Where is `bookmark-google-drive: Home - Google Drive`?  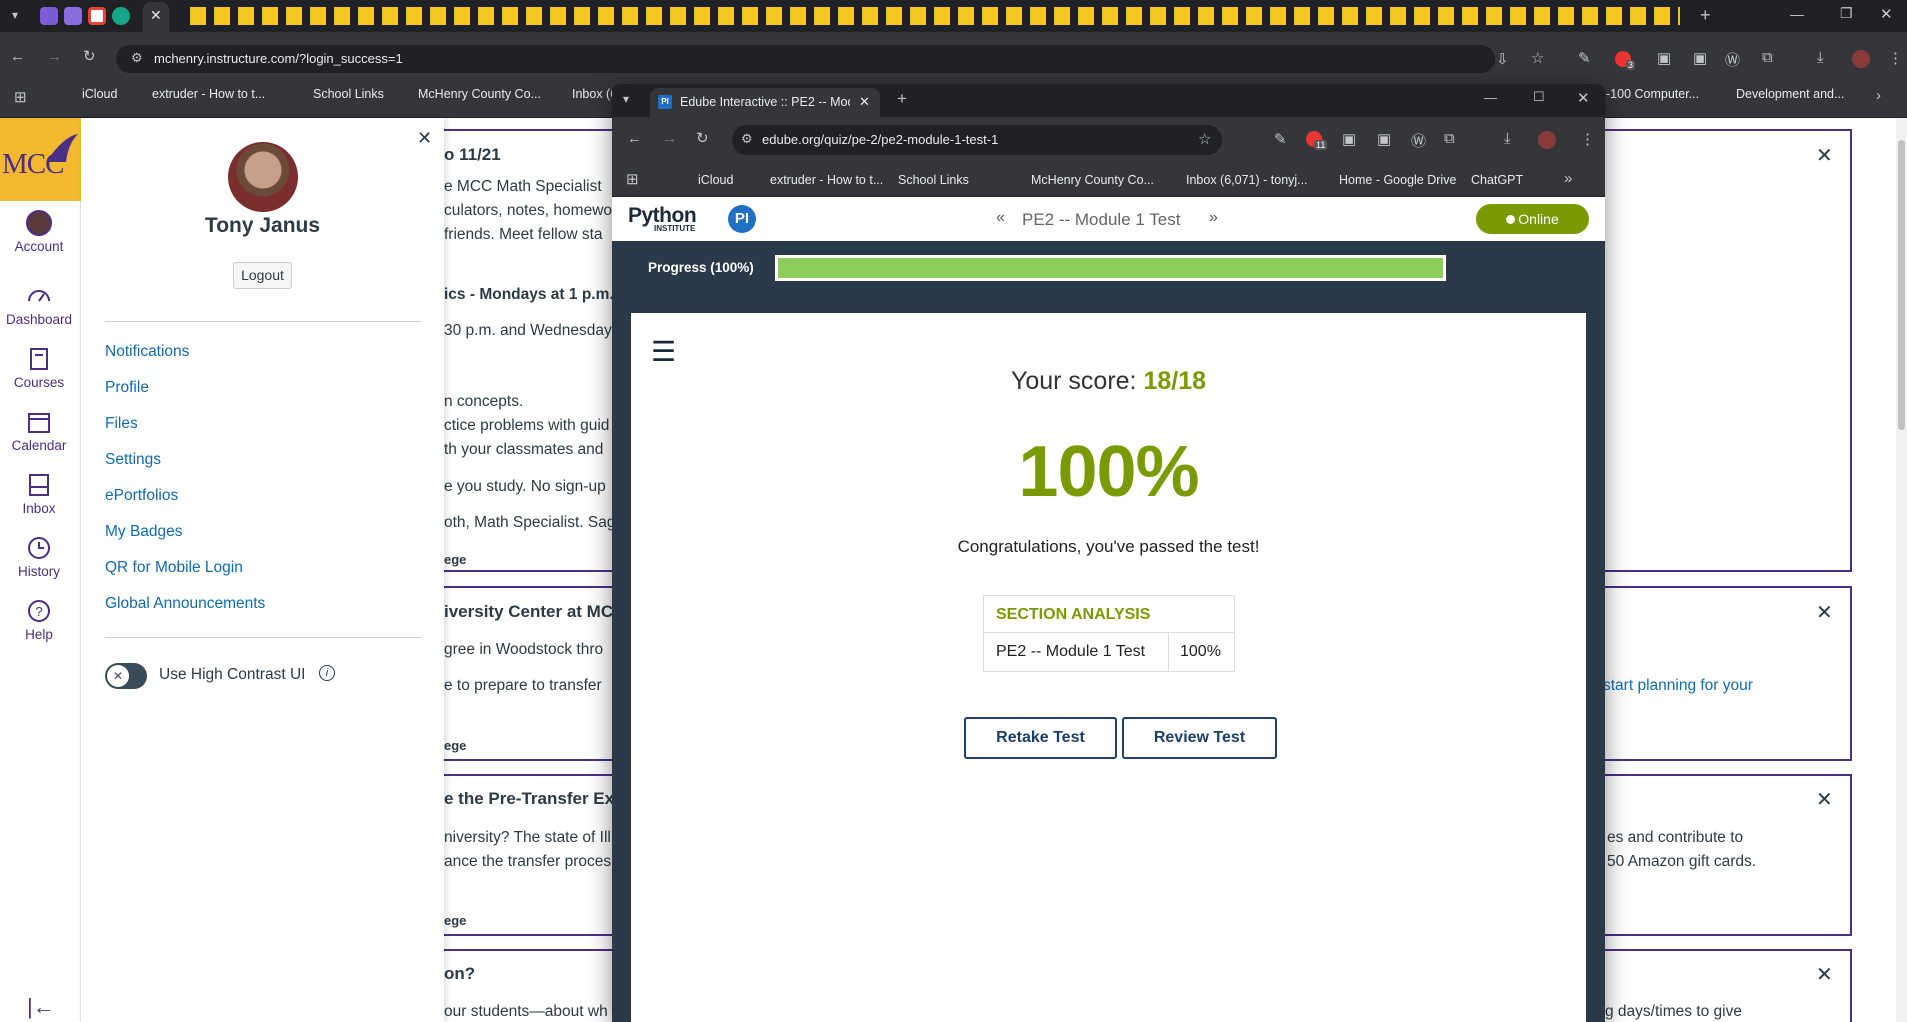 bookmark-google-drive: Home - Google Drive is located at coordinates (1397, 180).